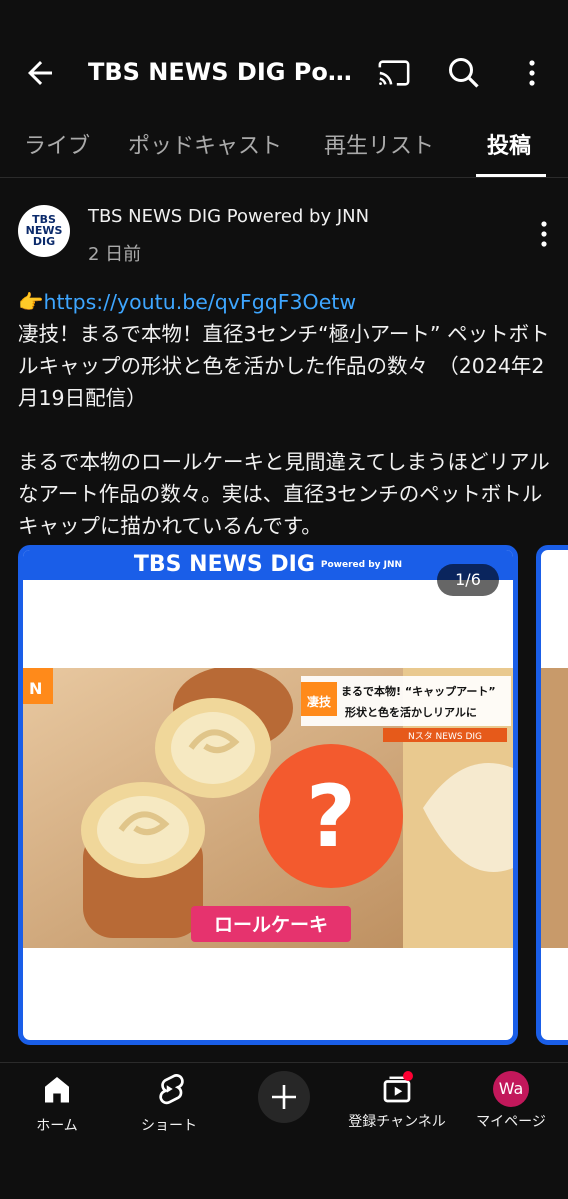 Image resolution: width=568 pixels, height=1199 pixels. I want to click on nav-subscriptions: 登録チャンネル, so click(397, 1101).